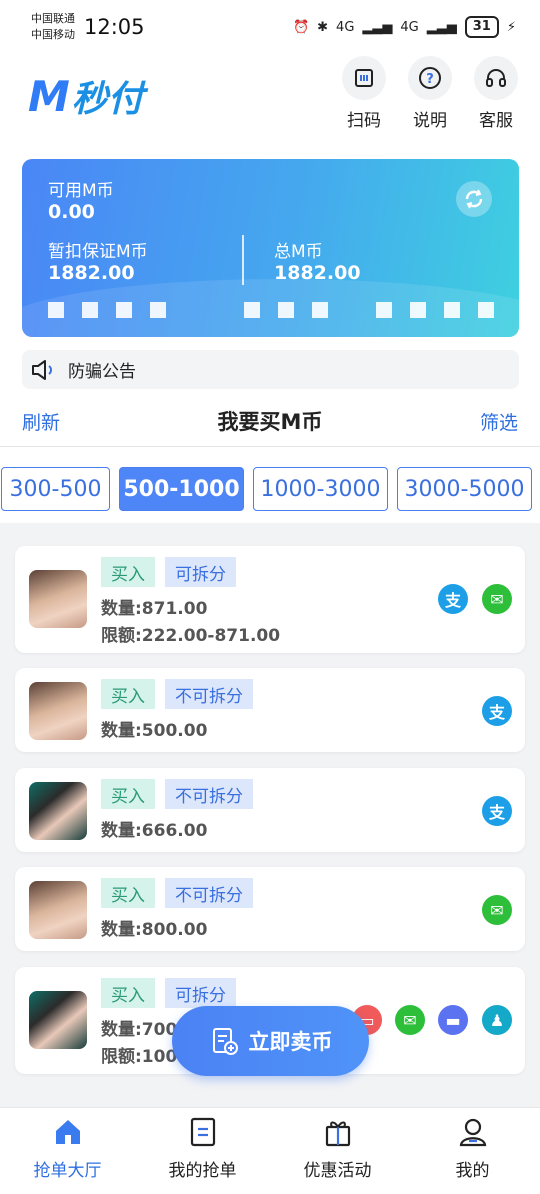 The image size is (540, 1194). I want to click on scan-icon, so click(364, 78).